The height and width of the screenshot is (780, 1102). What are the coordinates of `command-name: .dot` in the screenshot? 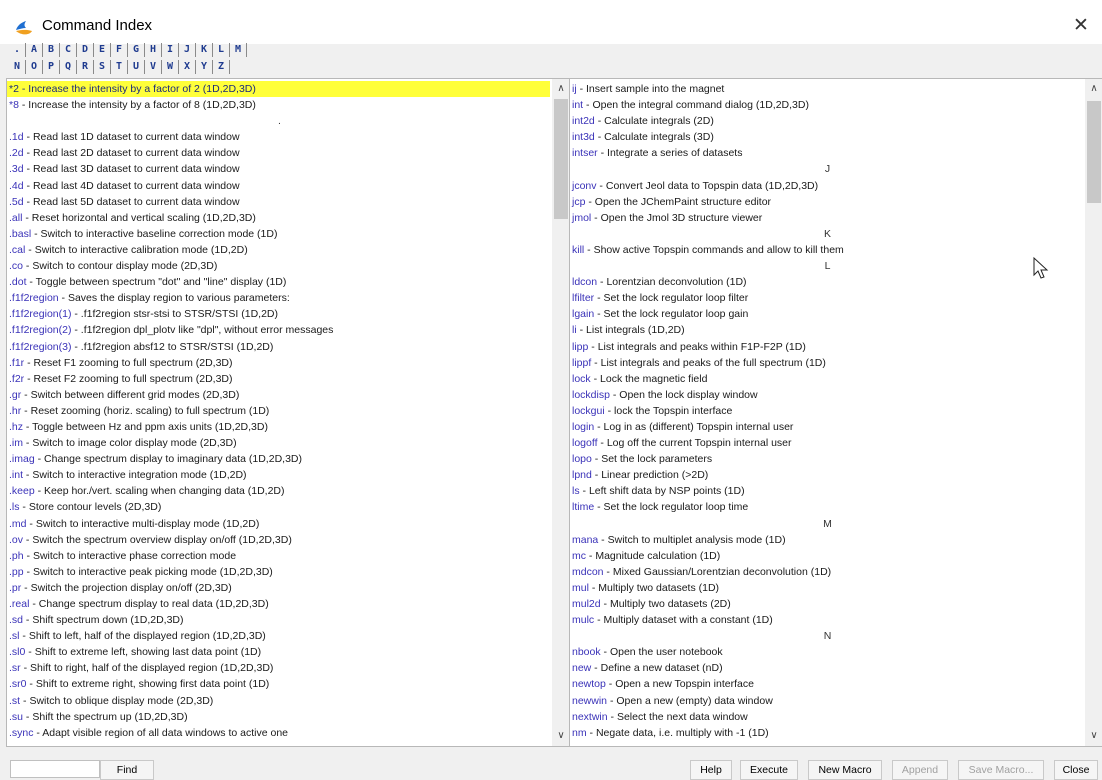 It's located at (18, 282).